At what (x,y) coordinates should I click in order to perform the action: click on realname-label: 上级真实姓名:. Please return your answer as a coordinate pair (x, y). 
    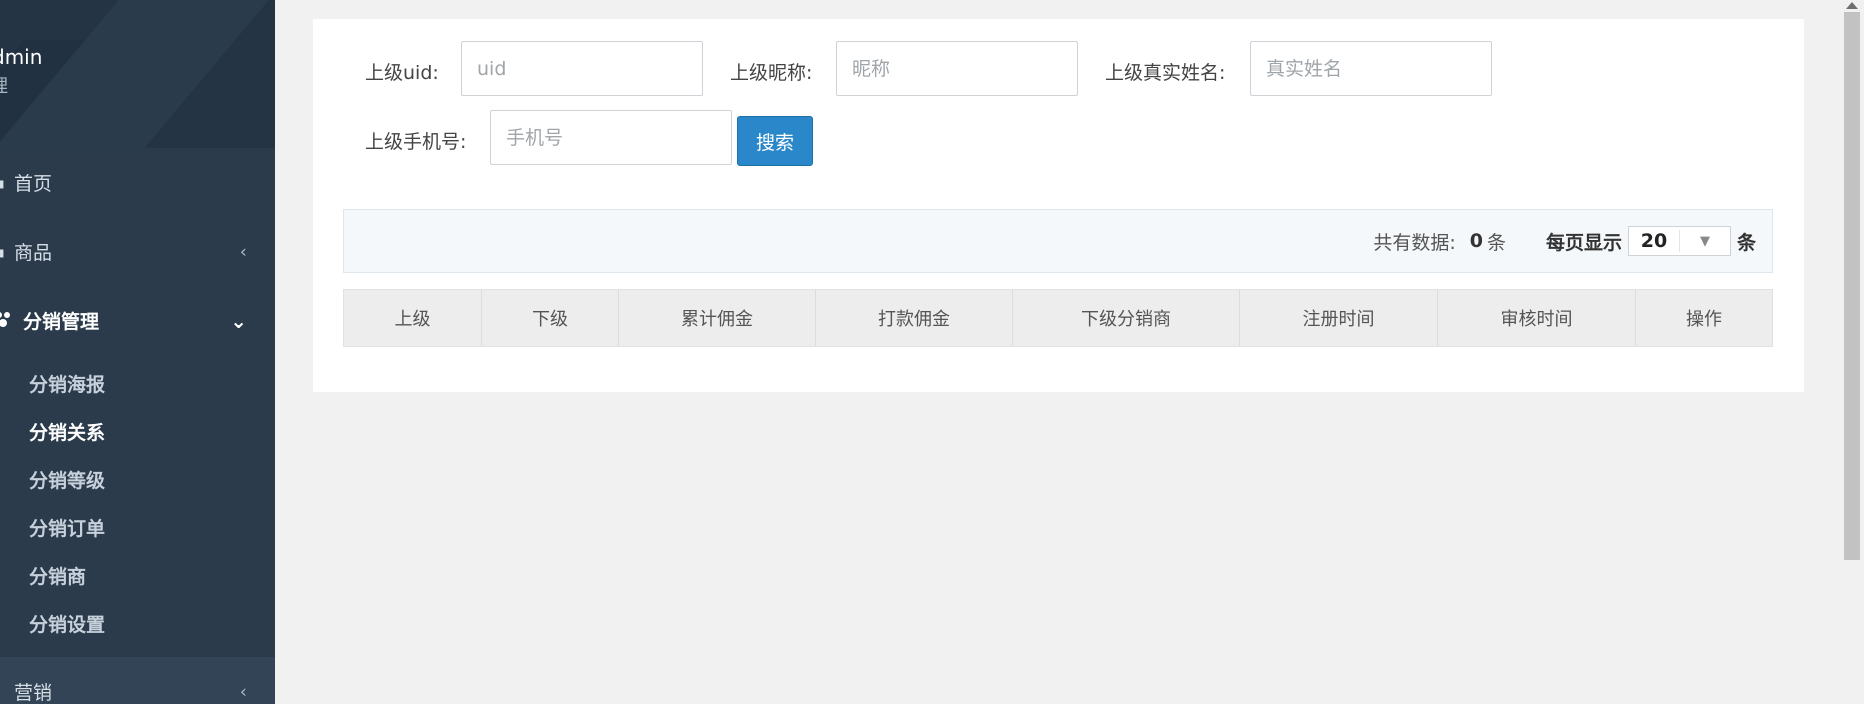
    Looking at the image, I should click on (1165, 73).